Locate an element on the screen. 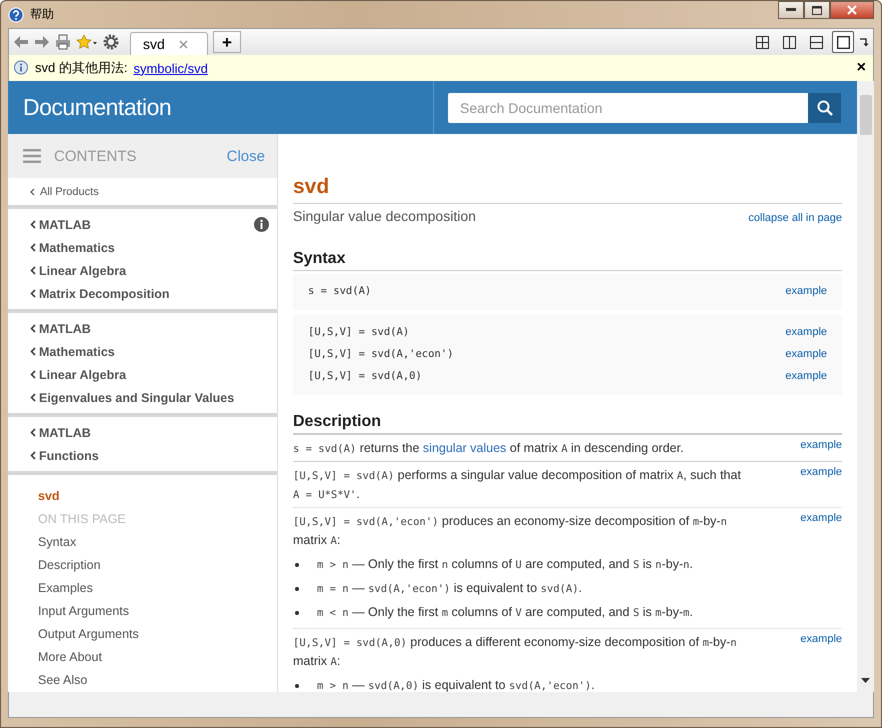  section-heading: ON THIS PAGE is located at coordinates (82, 519).